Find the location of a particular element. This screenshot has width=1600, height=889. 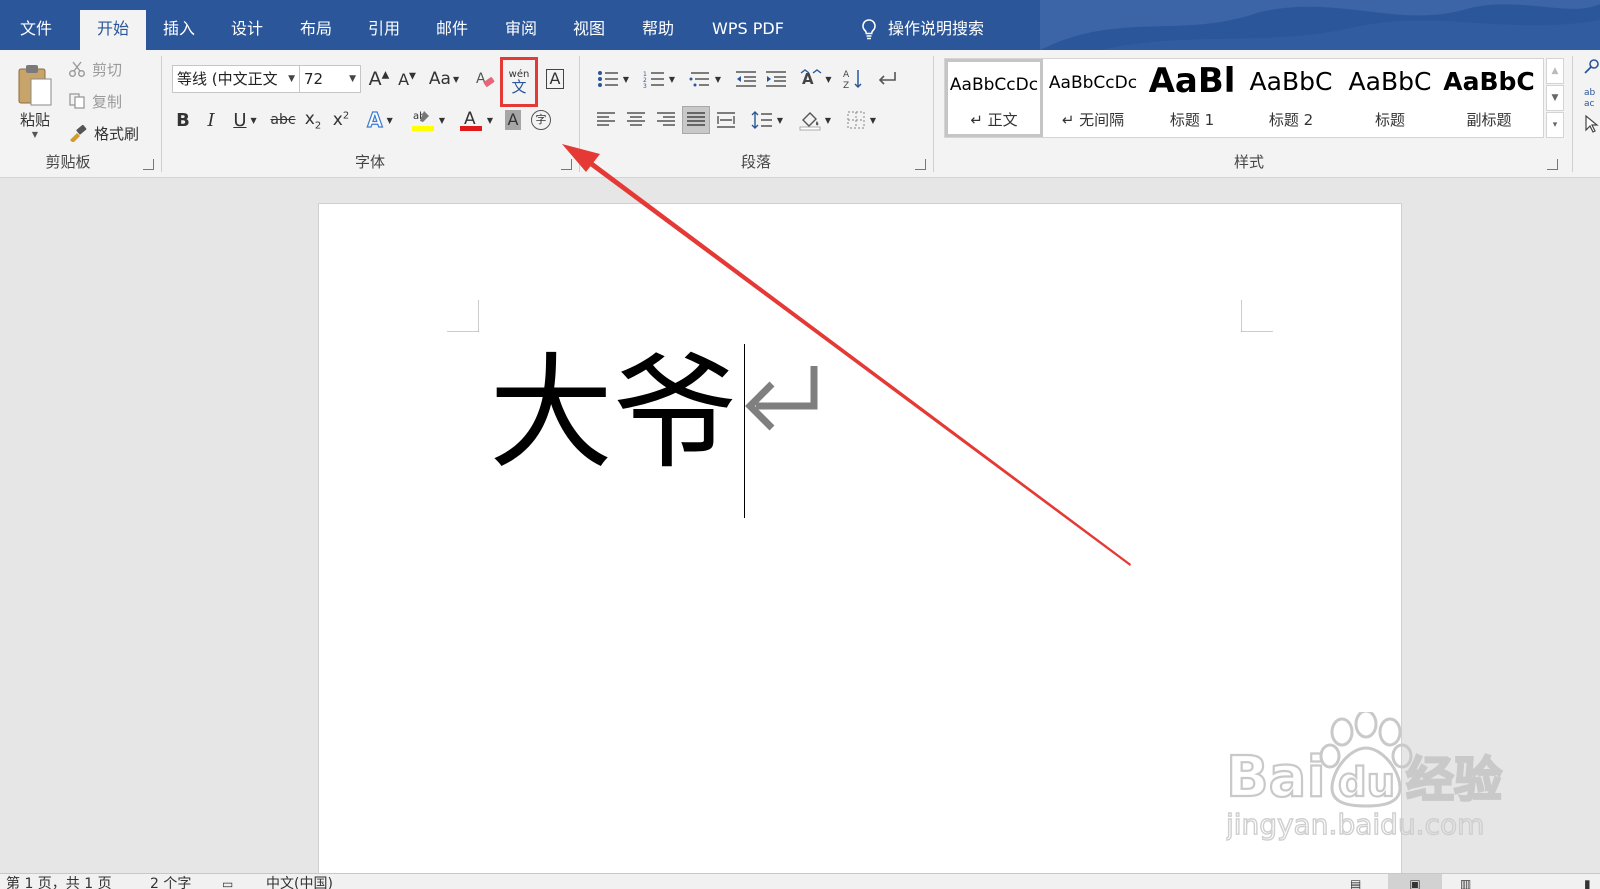

zoom-slider-thumb: ▮ is located at coordinates (1587, 881).